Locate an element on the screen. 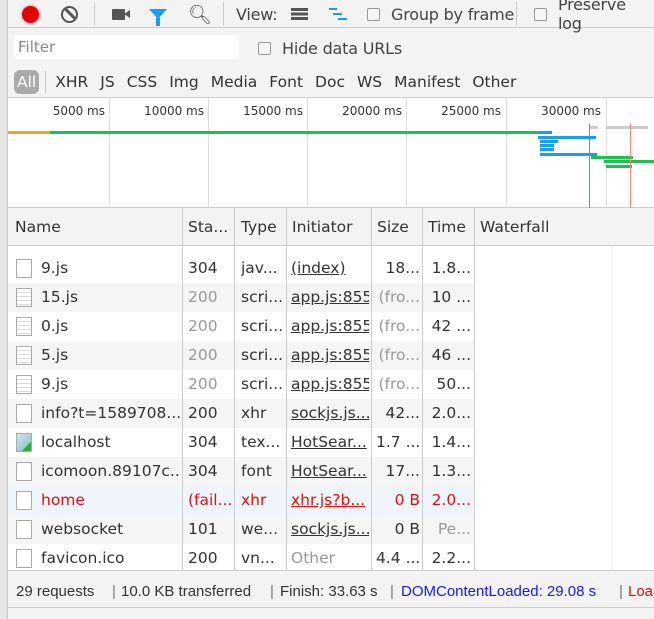  overview-button is located at coordinates (338, 14).